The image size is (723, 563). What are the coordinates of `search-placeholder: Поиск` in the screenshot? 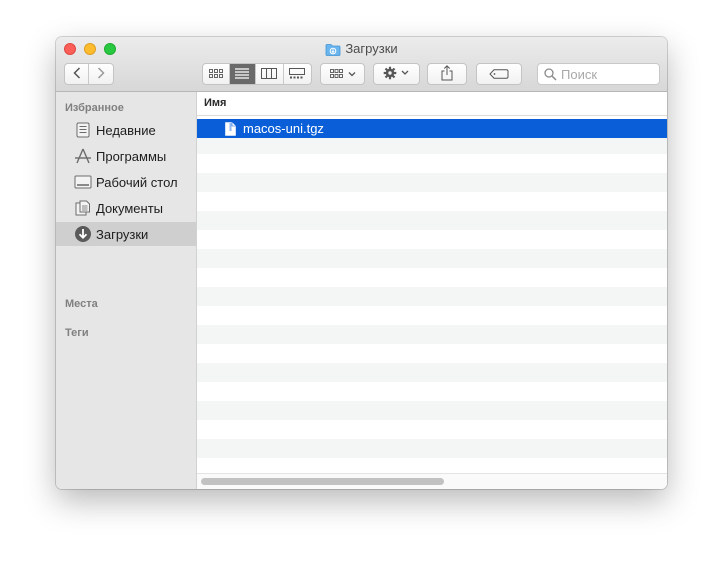 It's located at (579, 74).